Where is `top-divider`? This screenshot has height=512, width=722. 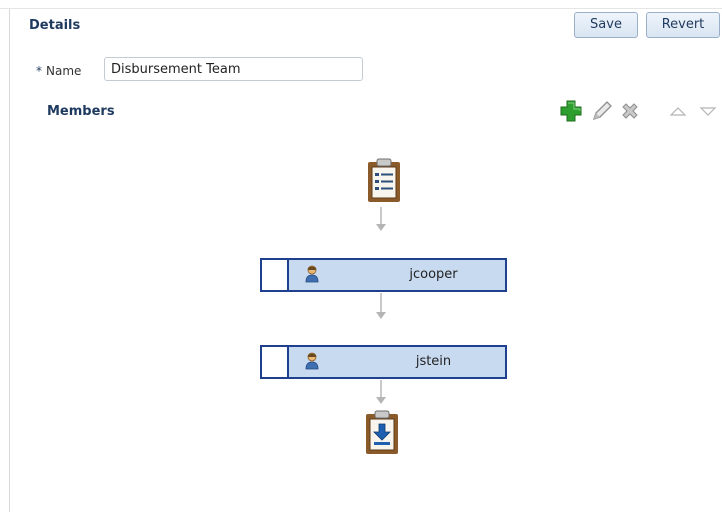
top-divider is located at coordinates (361, 4).